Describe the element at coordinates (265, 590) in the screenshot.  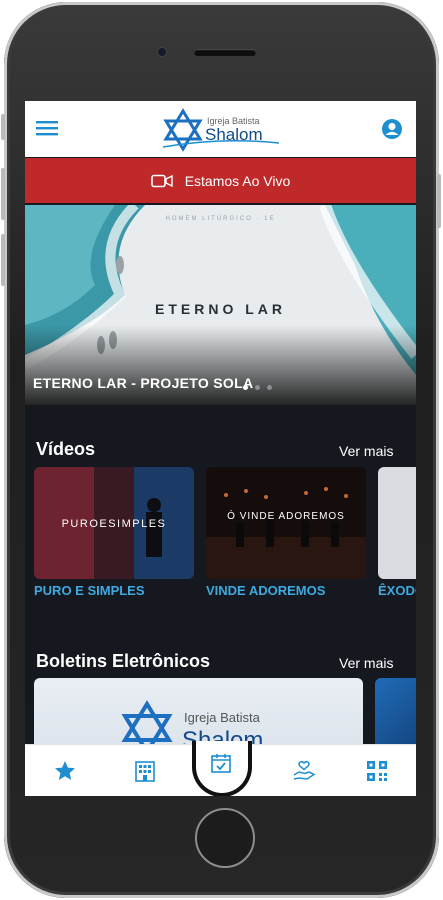
I see `video-label: VINDE ADOREMOS` at that location.